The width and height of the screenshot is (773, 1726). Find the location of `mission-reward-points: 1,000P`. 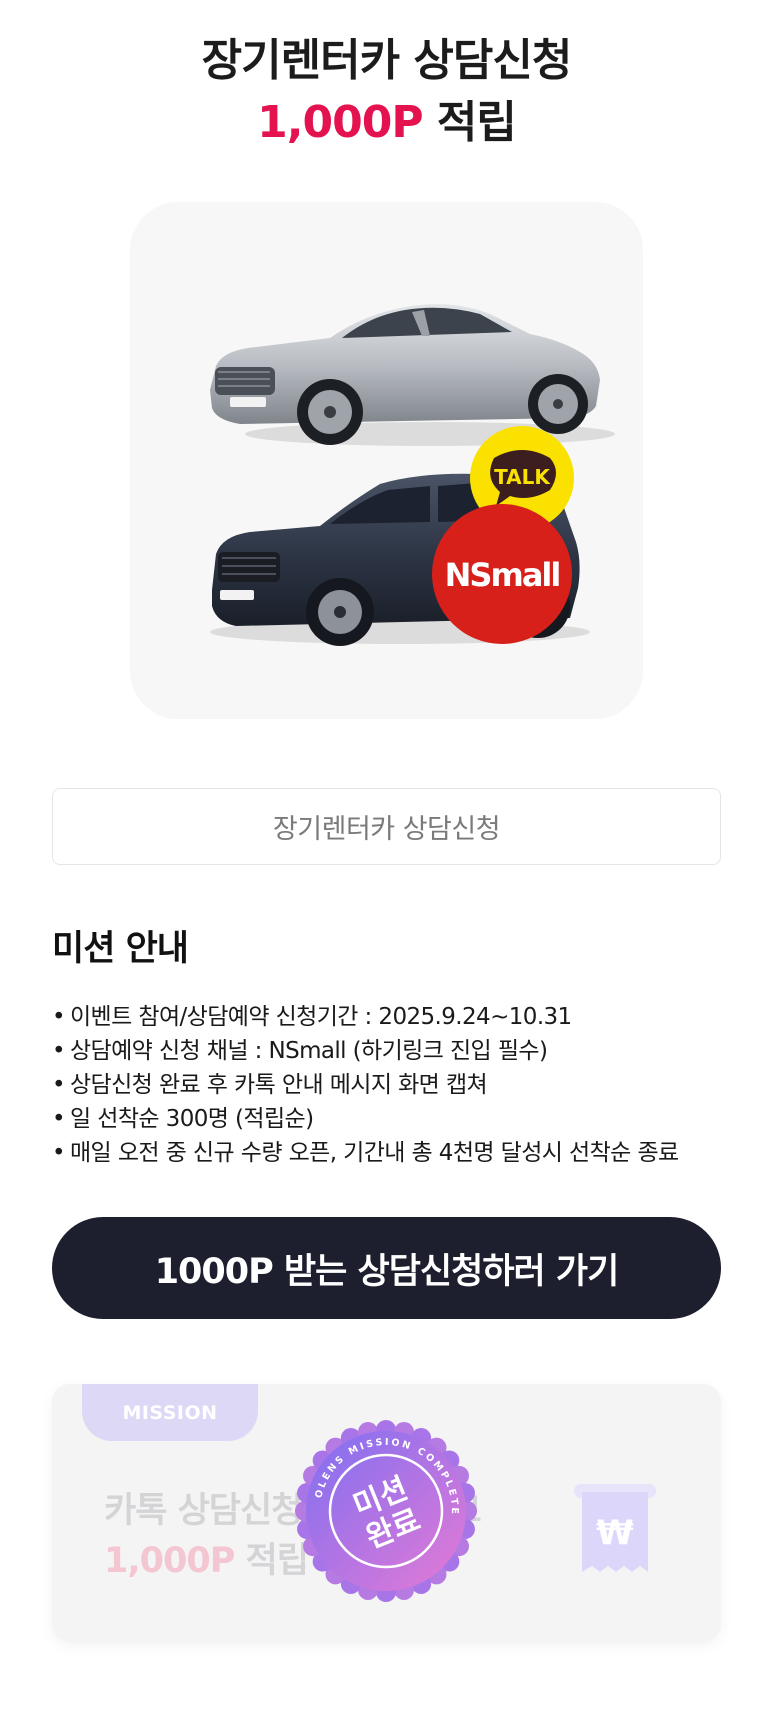

mission-reward-points: 1,000P is located at coordinates (169, 1561).